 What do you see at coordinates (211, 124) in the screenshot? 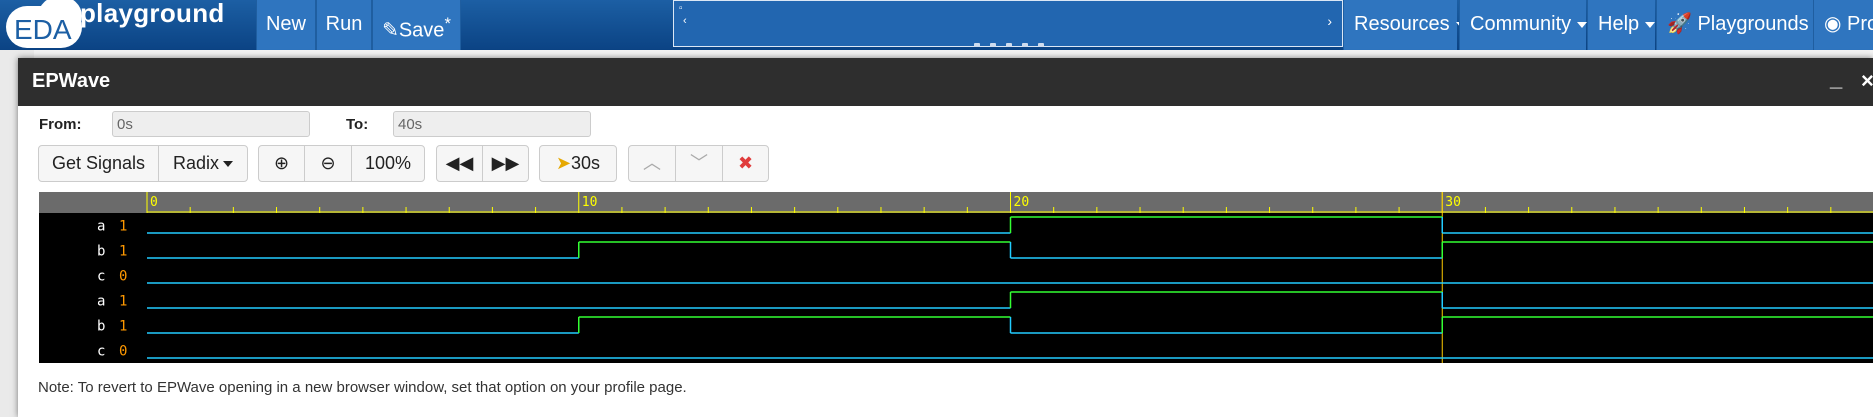
I see `from-input: 0s` at bounding box center [211, 124].